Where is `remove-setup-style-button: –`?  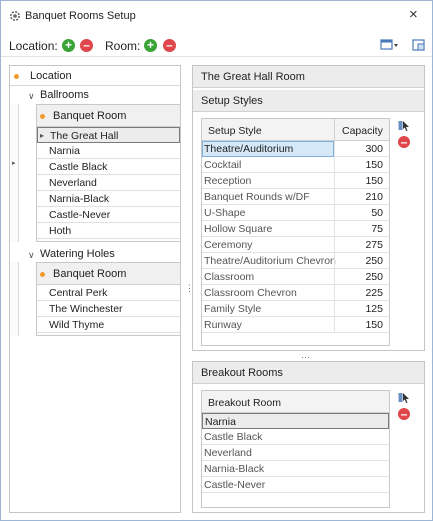
remove-setup-style-button: – is located at coordinates (404, 142).